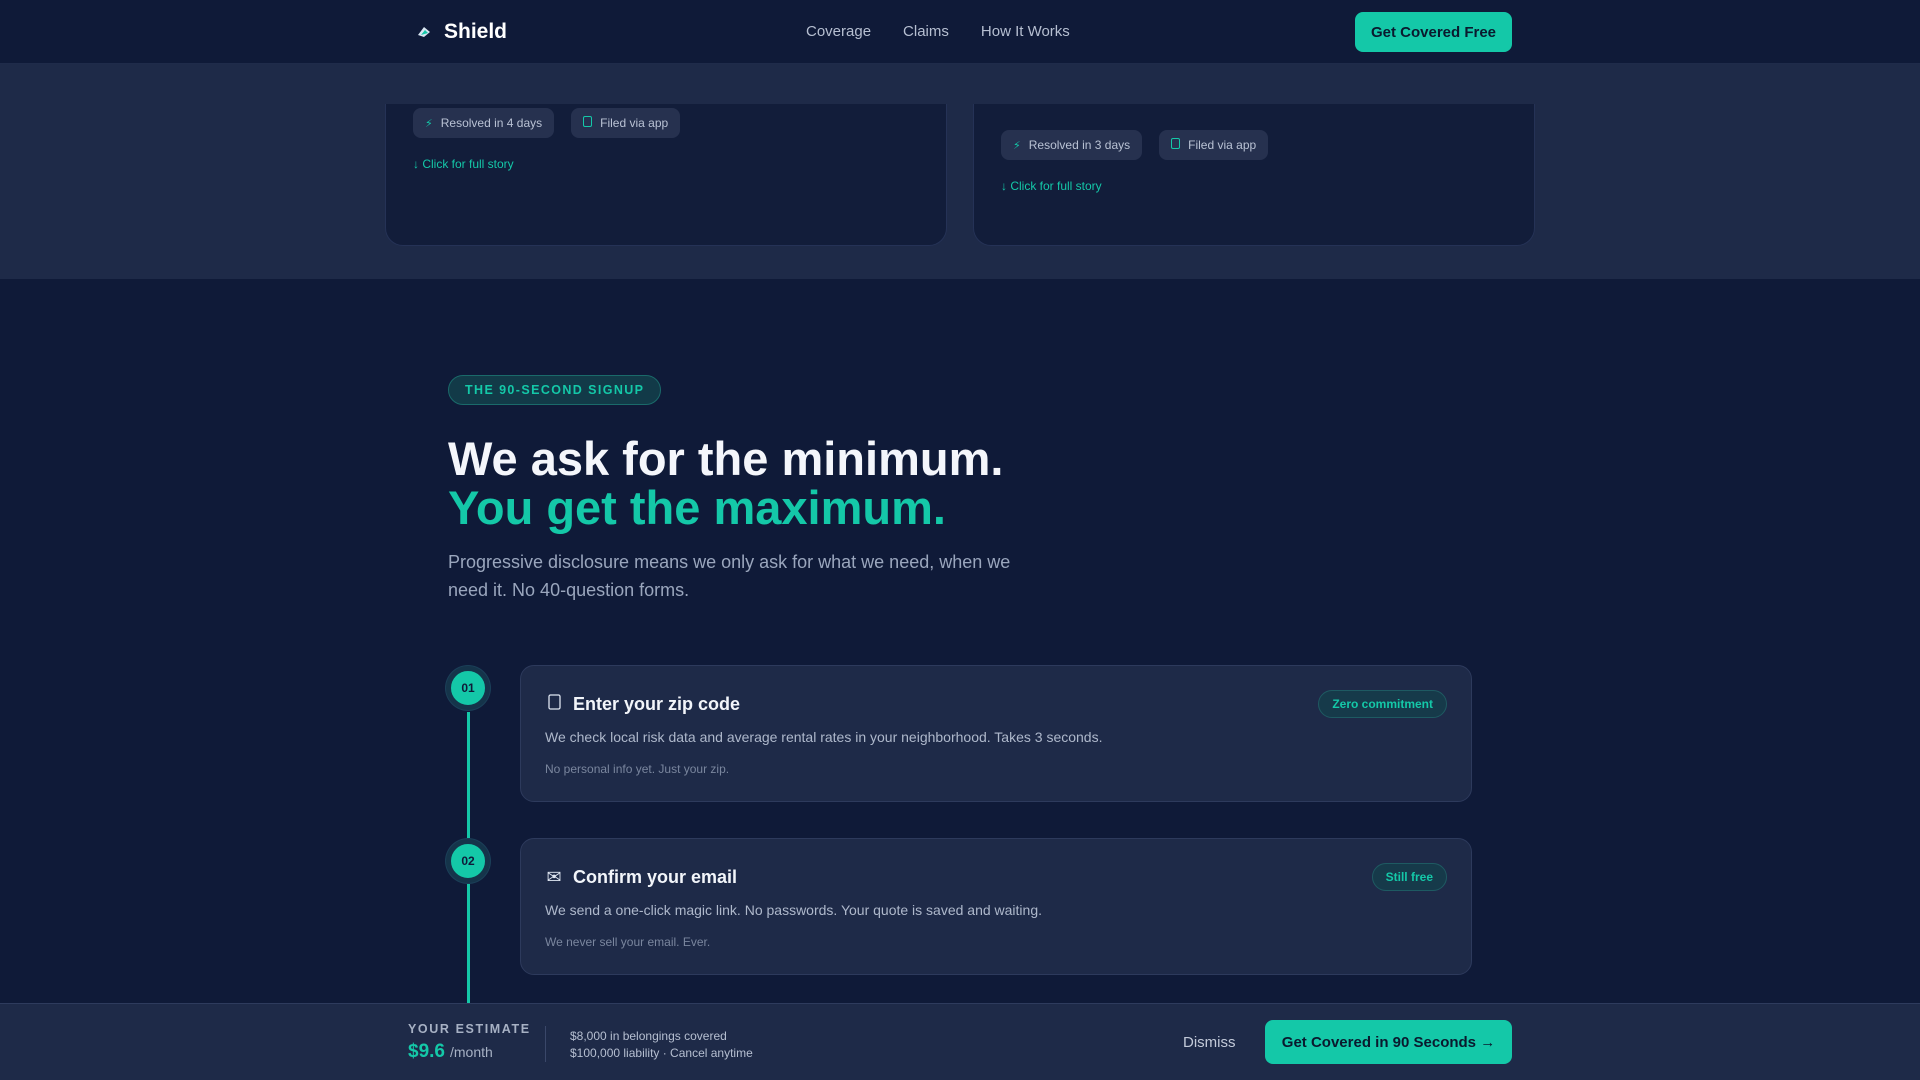  Describe the element at coordinates (555, 390) in the screenshot. I see `section-eyebrow: THE 90-SECOND SIGNUP` at that location.